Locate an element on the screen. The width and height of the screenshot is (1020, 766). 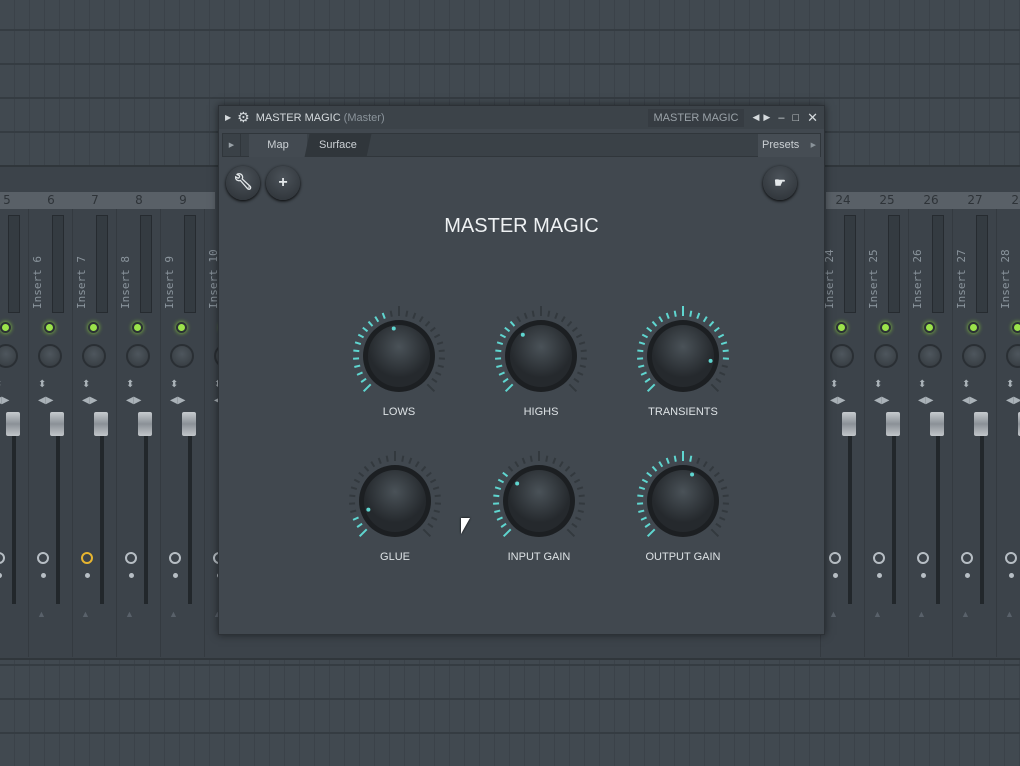
gear-icon: ⚙ is located at coordinates (243, 117).